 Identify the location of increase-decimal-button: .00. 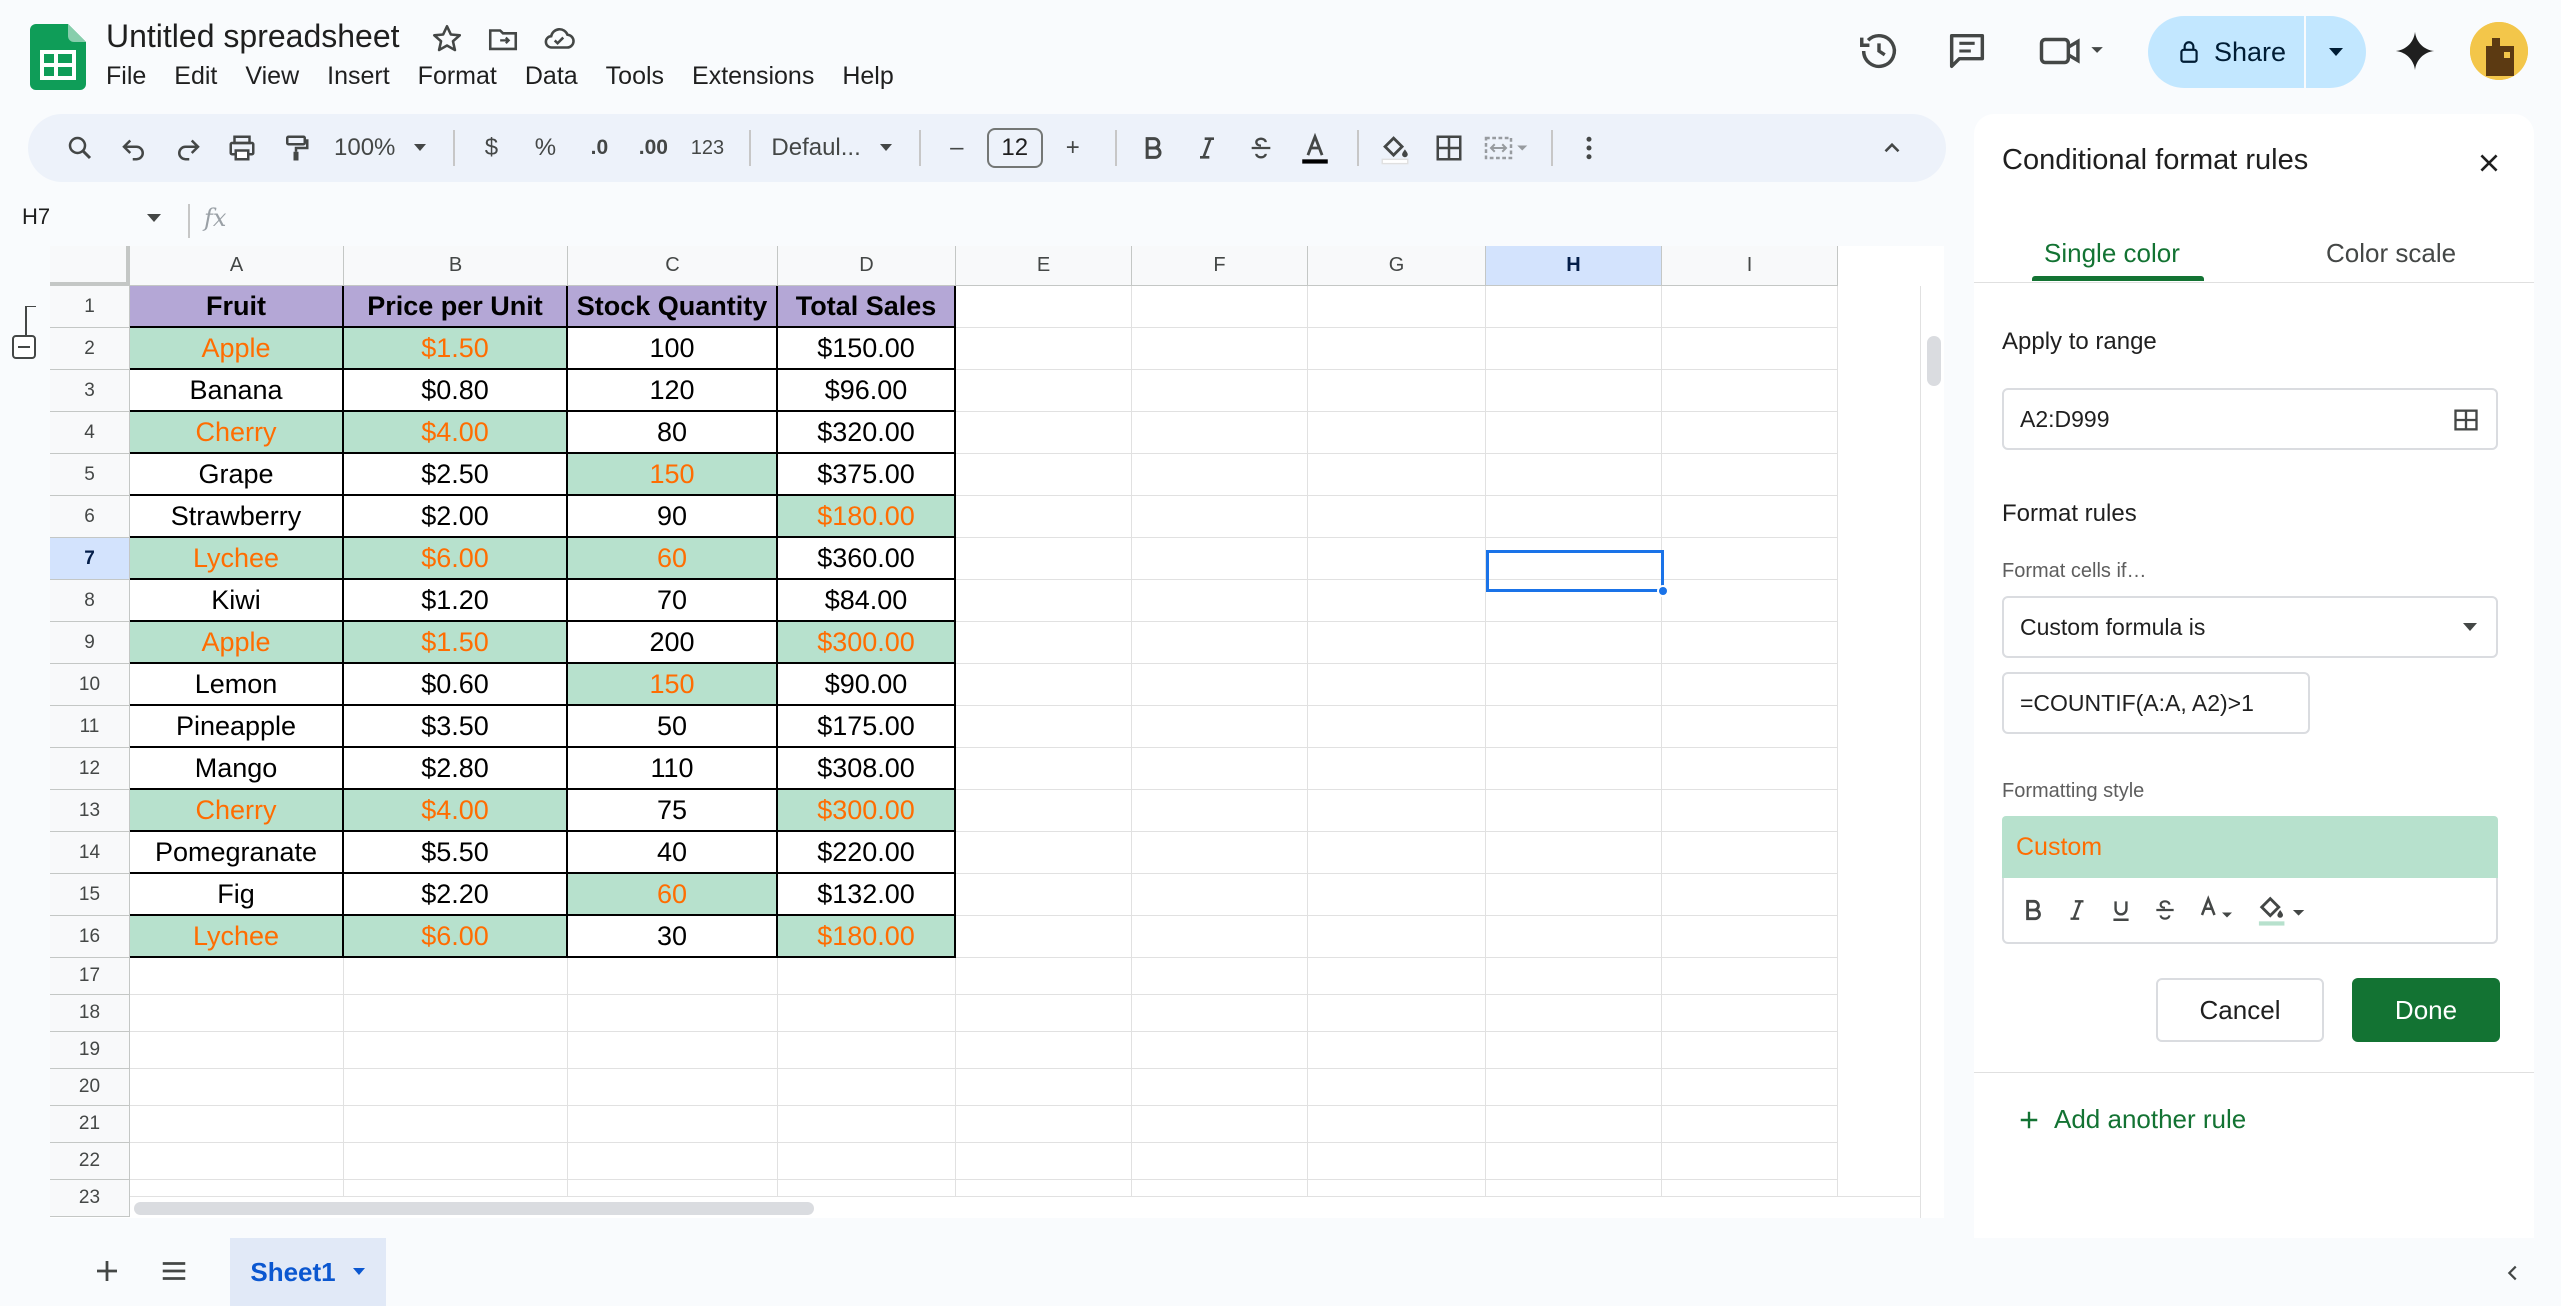
(653, 148).